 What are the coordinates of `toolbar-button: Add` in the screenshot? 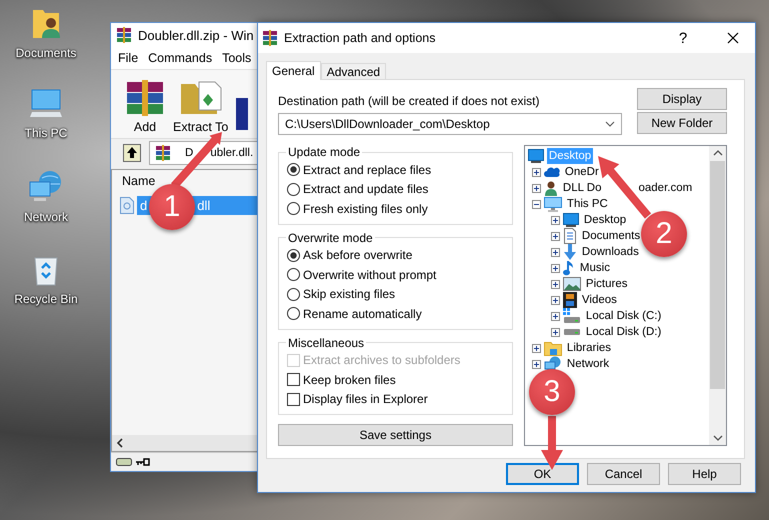 It's located at (145, 106).